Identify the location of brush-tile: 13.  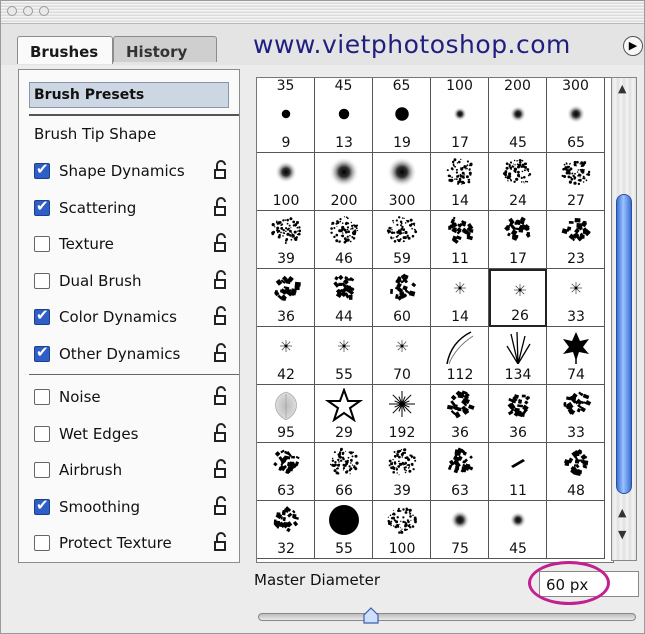
(344, 124).